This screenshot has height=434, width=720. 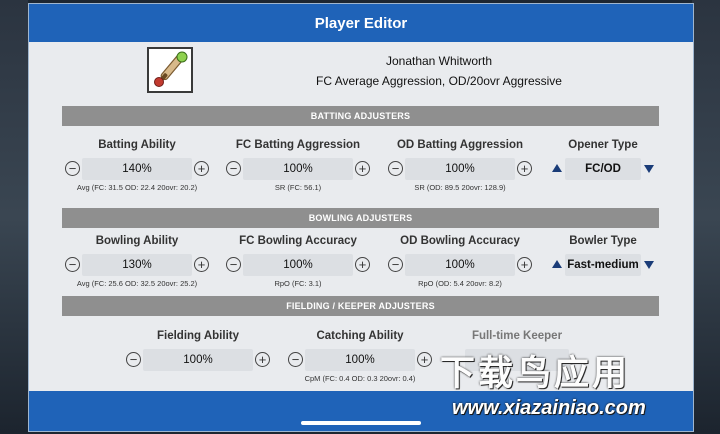 I want to click on fc-bowling-accuracy-value: 100%, so click(x=298, y=265).